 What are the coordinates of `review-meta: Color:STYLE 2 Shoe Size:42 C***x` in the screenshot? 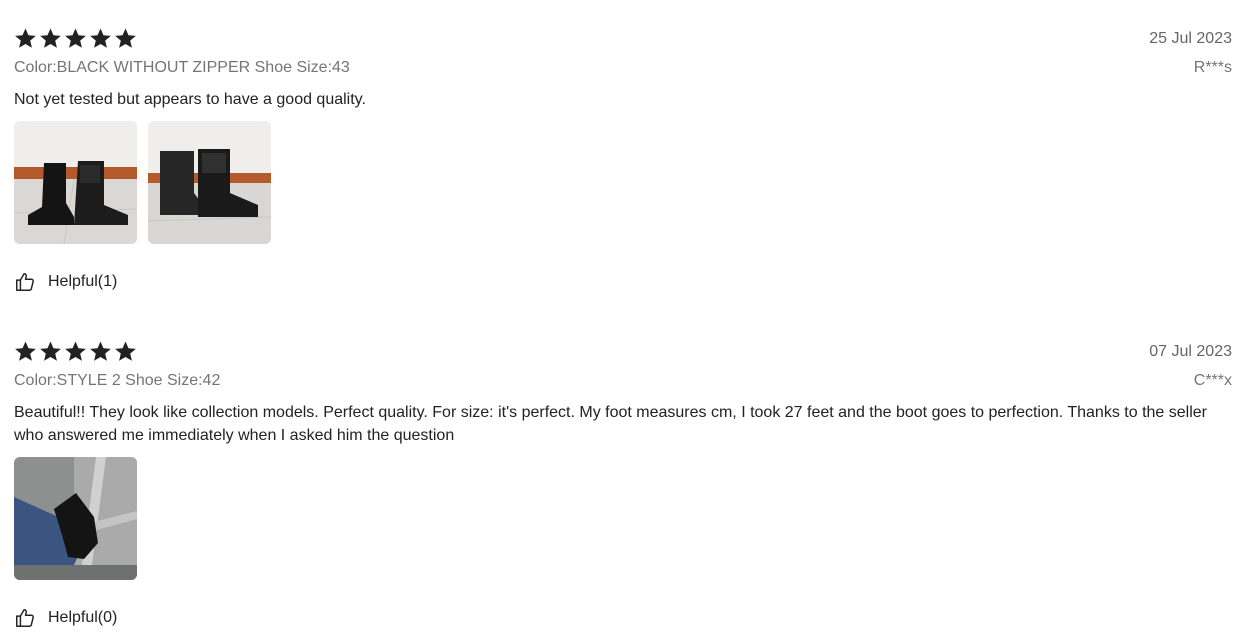 It's located at (623, 381).